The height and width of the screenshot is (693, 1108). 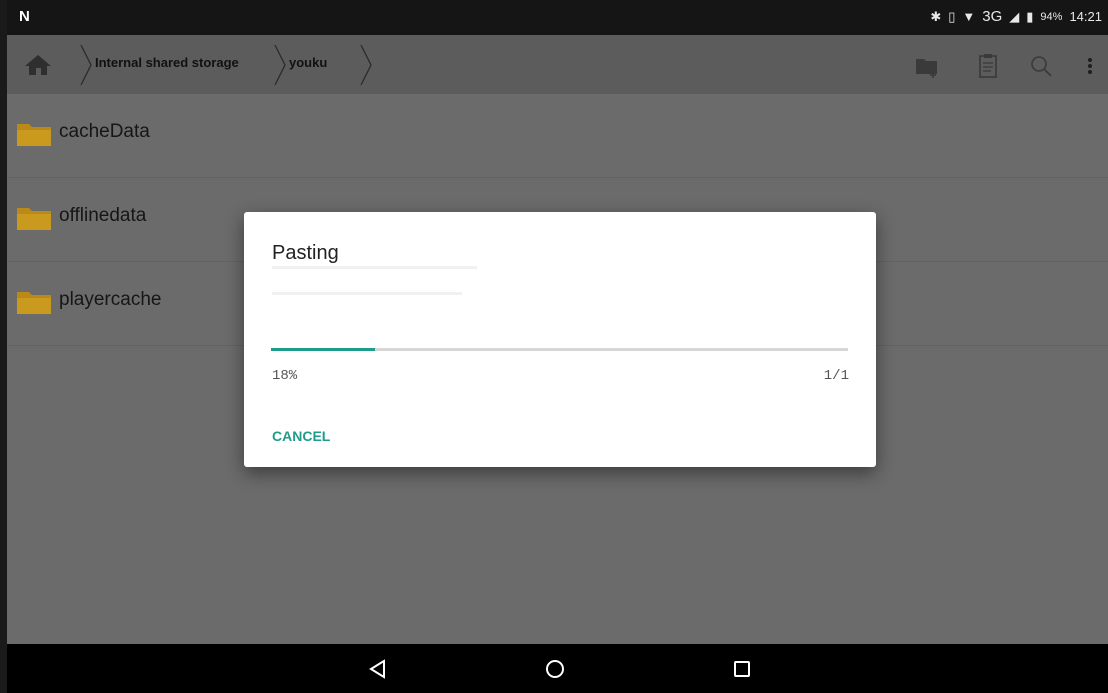 What do you see at coordinates (323, 349) in the screenshot?
I see `progress-bar-fill` at bounding box center [323, 349].